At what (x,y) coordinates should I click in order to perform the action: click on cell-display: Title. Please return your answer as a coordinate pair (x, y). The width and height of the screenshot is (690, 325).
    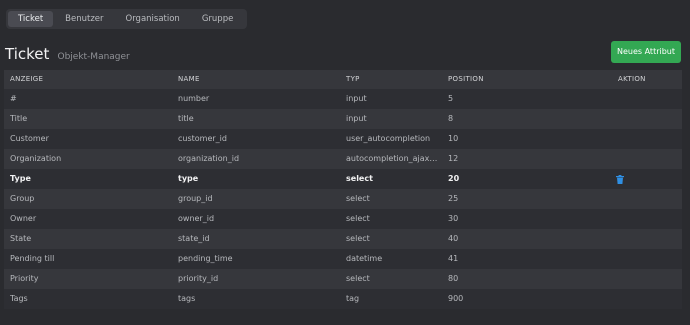
    Looking at the image, I should click on (19, 118).